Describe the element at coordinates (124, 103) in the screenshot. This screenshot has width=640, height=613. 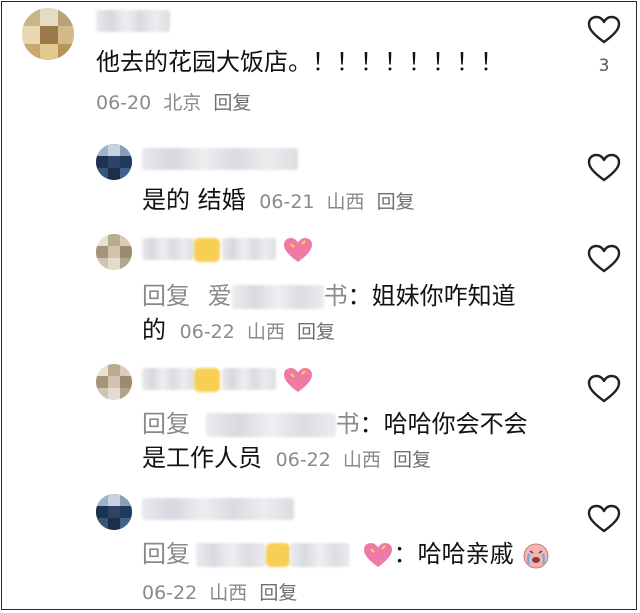
I see `comment-date: 06-20` at that location.